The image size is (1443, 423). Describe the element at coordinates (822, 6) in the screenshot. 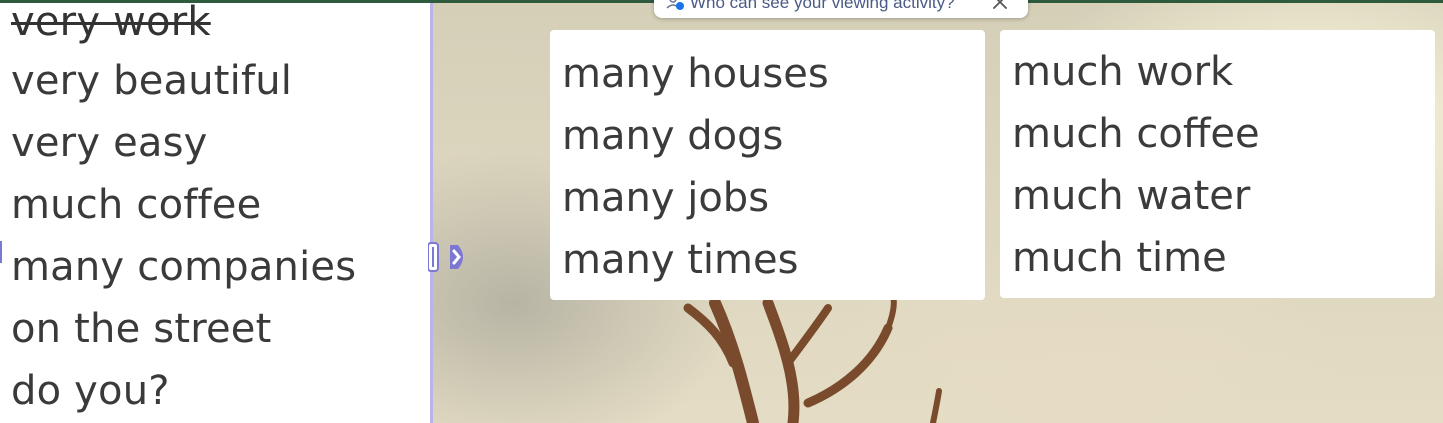

I see `notice-text: Who can see your viewing activity?` at that location.